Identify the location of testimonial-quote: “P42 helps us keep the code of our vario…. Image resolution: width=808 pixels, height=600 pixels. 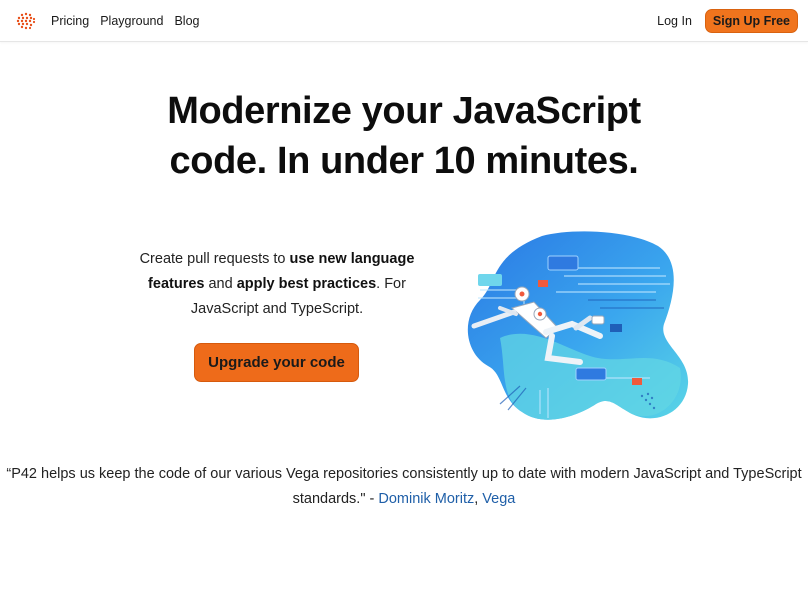
(404, 487).